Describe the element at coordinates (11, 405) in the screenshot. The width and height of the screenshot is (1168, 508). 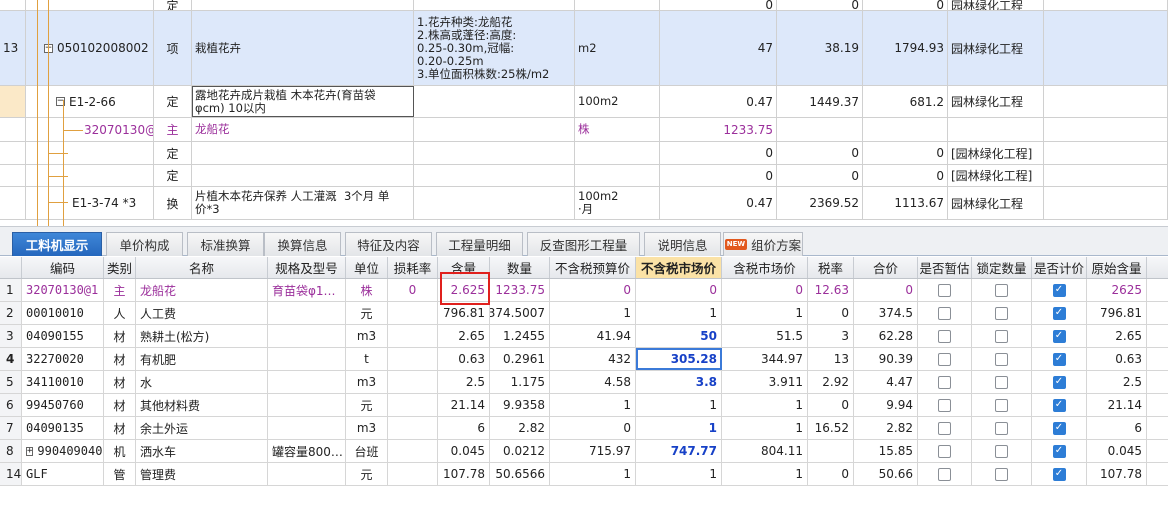
I see `resource-cell-idx: 6` at that location.